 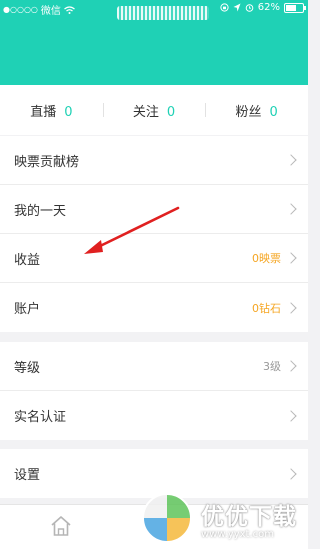 I want to click on menu-item-label: 映票贡献榜, so click(x=47, y=162).